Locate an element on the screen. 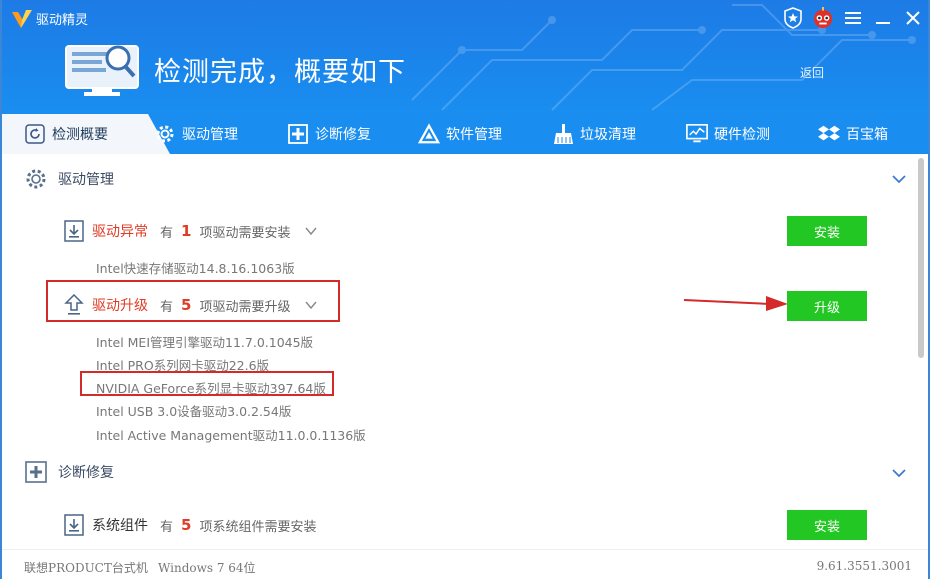  install-driver-button: 安装 is located at coordinates (827, 231).